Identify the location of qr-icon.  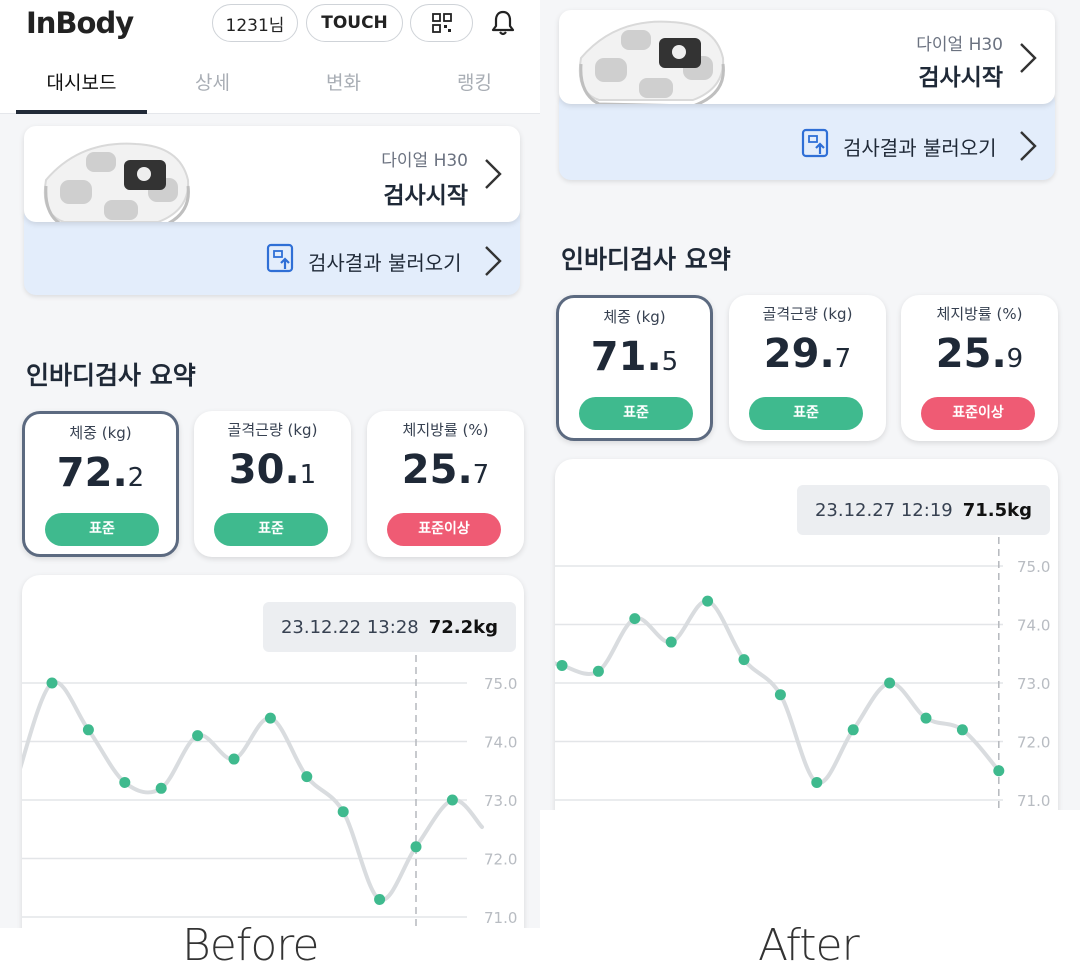
(441, 23).